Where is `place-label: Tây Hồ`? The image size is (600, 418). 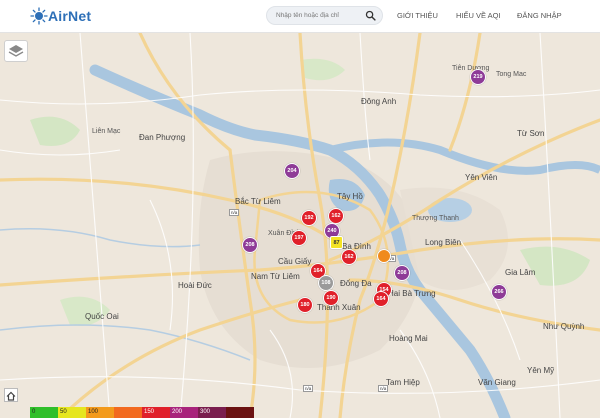 place-label: Tây Hồ is located at coordinates (350, 196).